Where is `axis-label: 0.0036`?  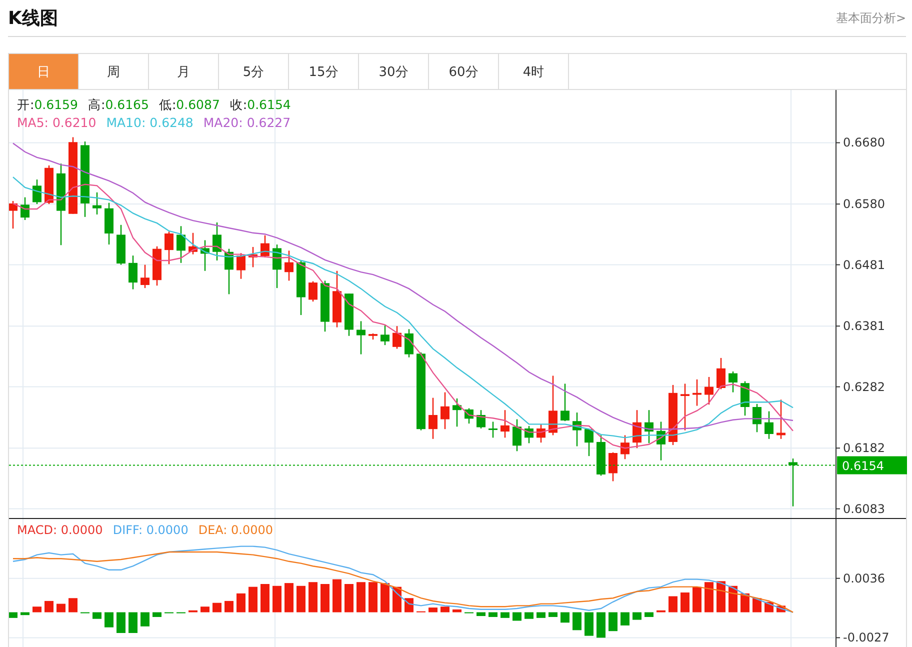 axis-label: 0.0036 is located at coordinates (860, 578).